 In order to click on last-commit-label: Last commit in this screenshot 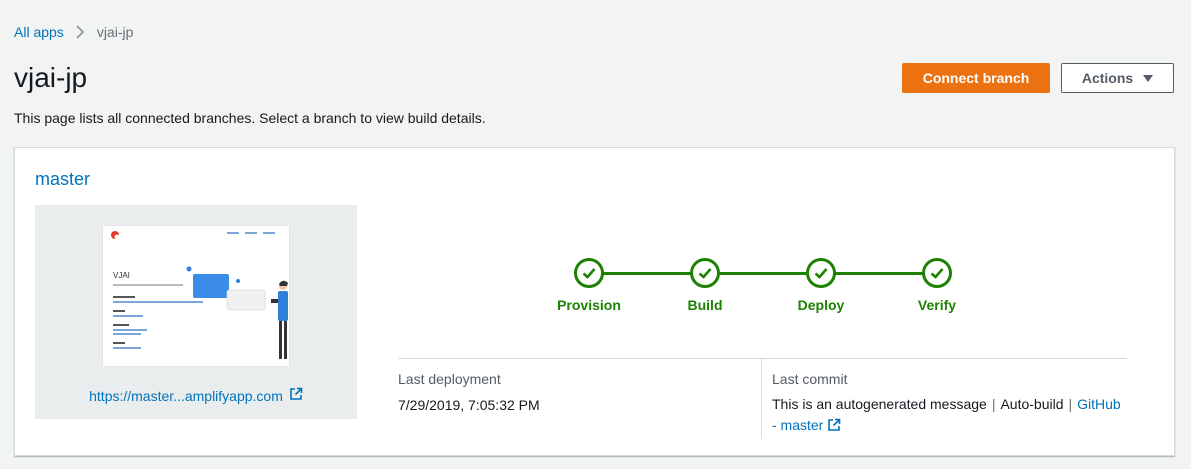, I will do `click(810, 379)`.